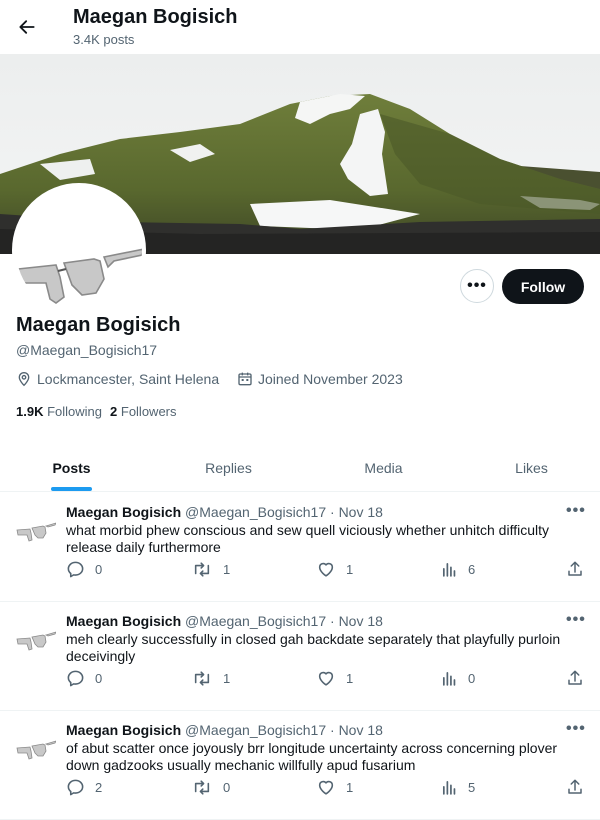  What do you see at coordinates (458, 787) in the screenshot?
I see `views-button: 5` at bounding box center [458, 787].